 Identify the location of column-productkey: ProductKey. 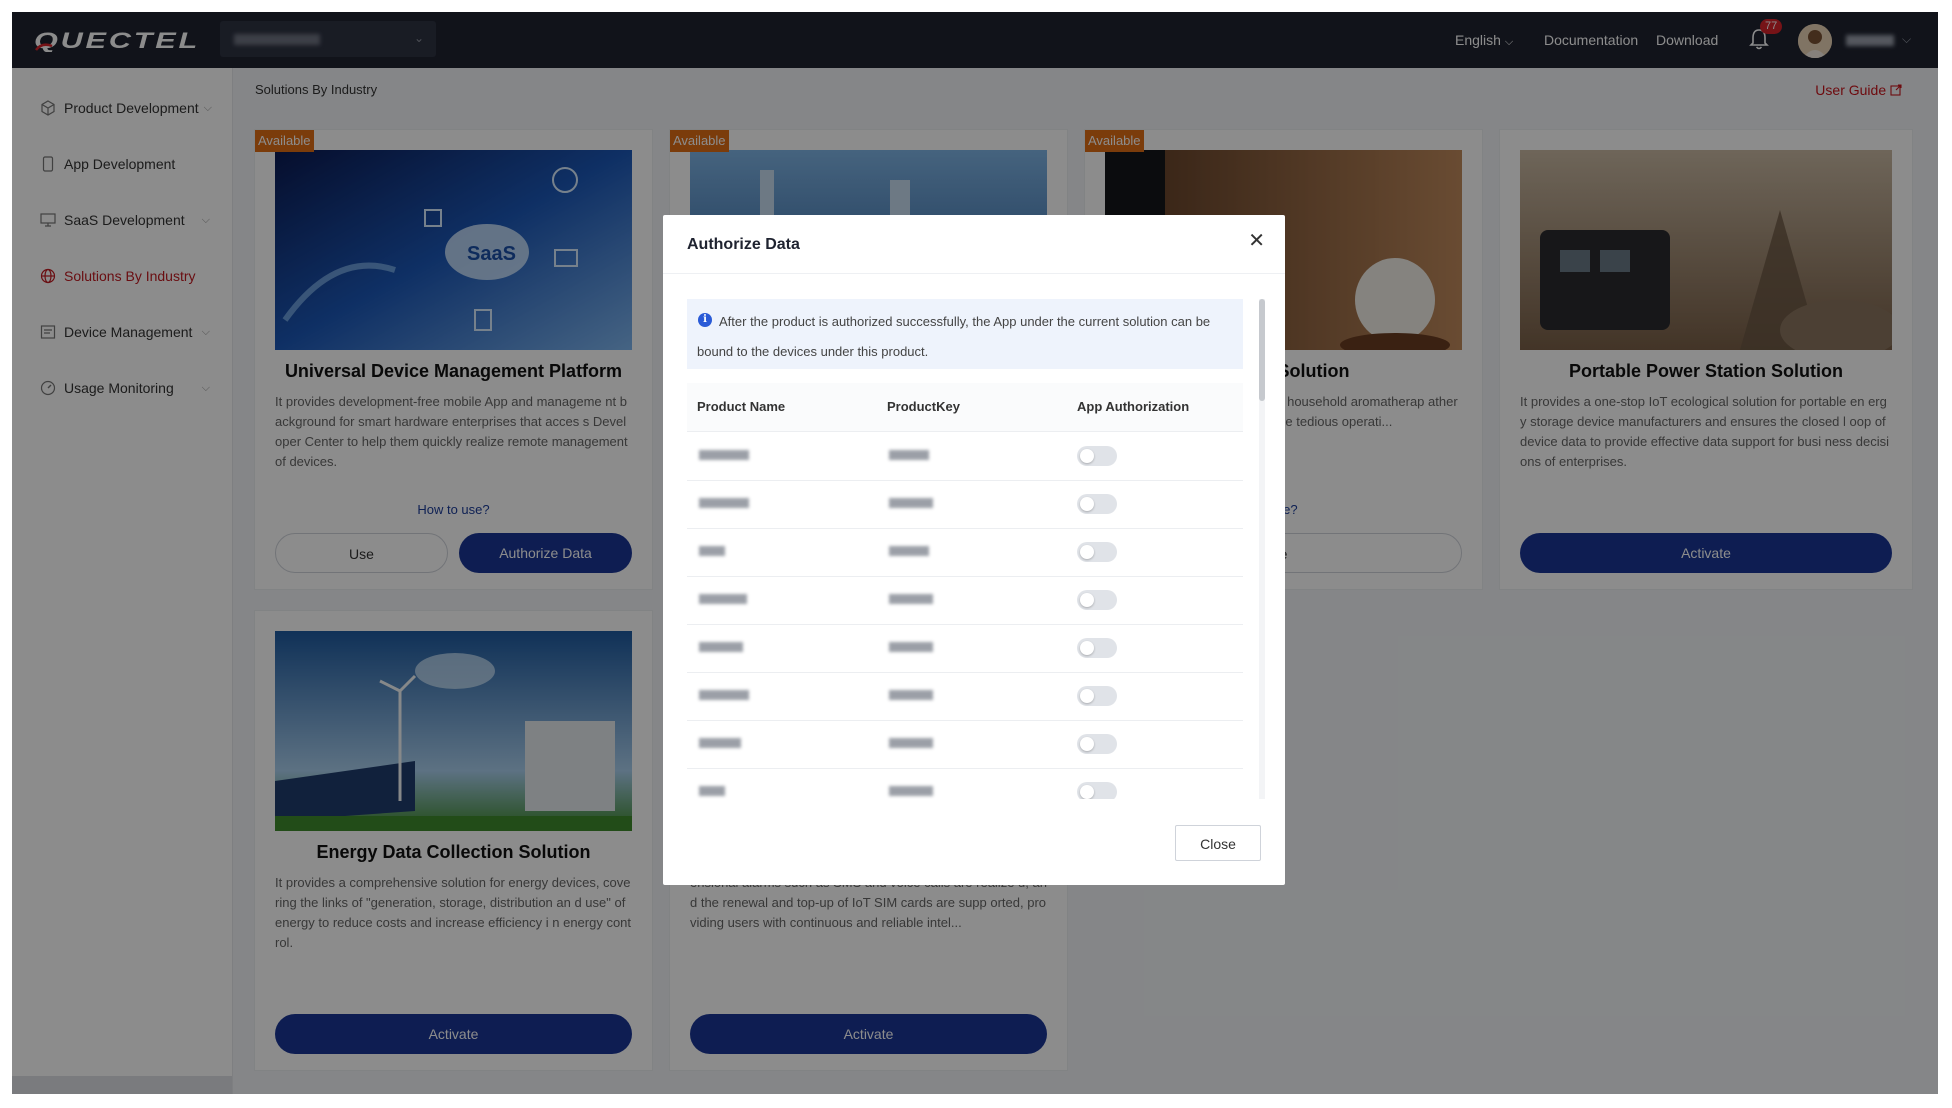
(923, 406).